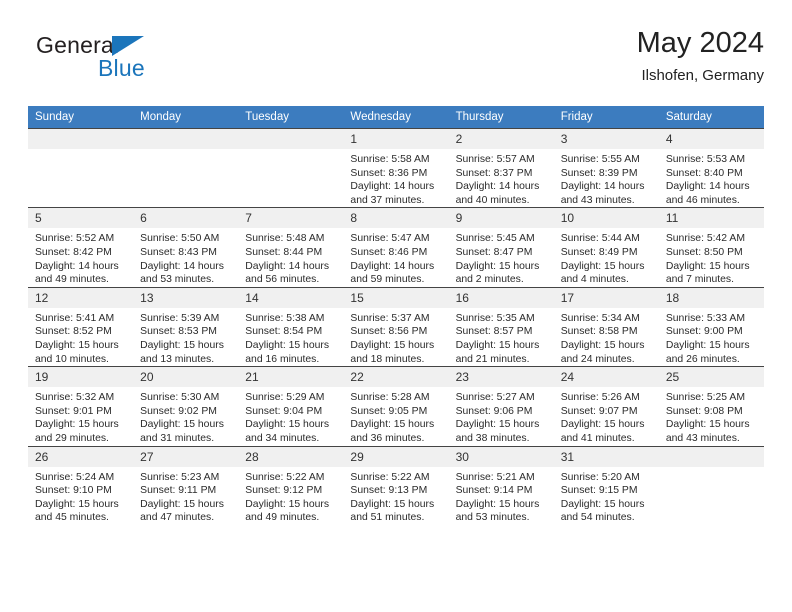 Image resolution: width=792 pixels, height=612 pixels. What do you see at coordinates (81, 117) in the screenshot?
I see `weekday-header-sunday: Sunday` at bounding box center [81, 117].